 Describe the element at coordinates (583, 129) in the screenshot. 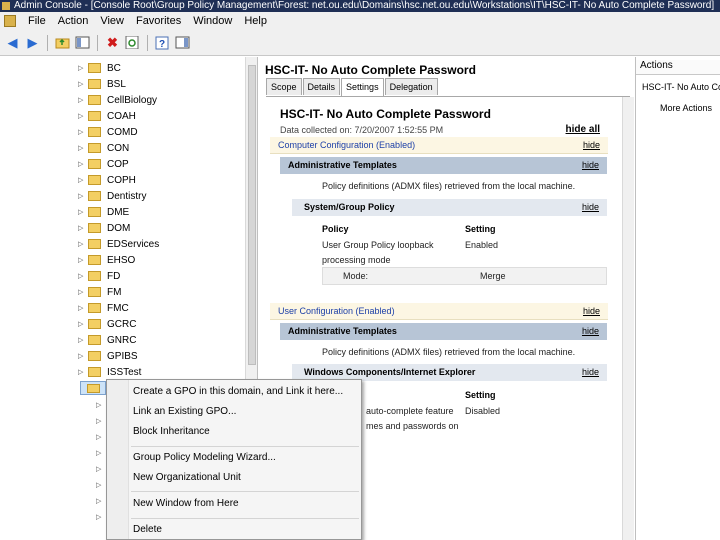

I see `hide-all-link: hide all` at that location.